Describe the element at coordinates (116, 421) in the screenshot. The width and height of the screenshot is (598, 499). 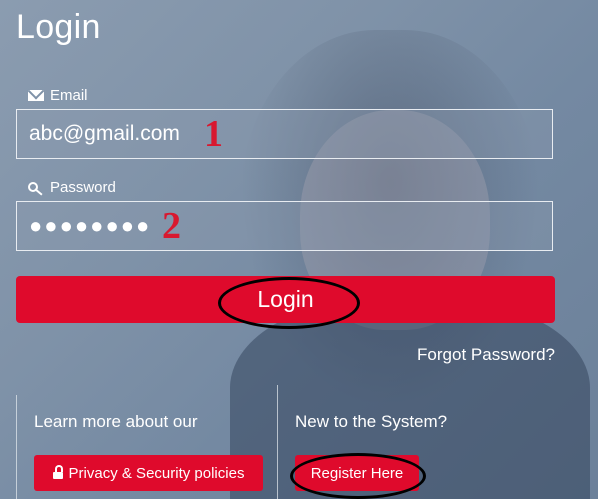
I see `privacy-panel-text: Learn more about our` at that location.